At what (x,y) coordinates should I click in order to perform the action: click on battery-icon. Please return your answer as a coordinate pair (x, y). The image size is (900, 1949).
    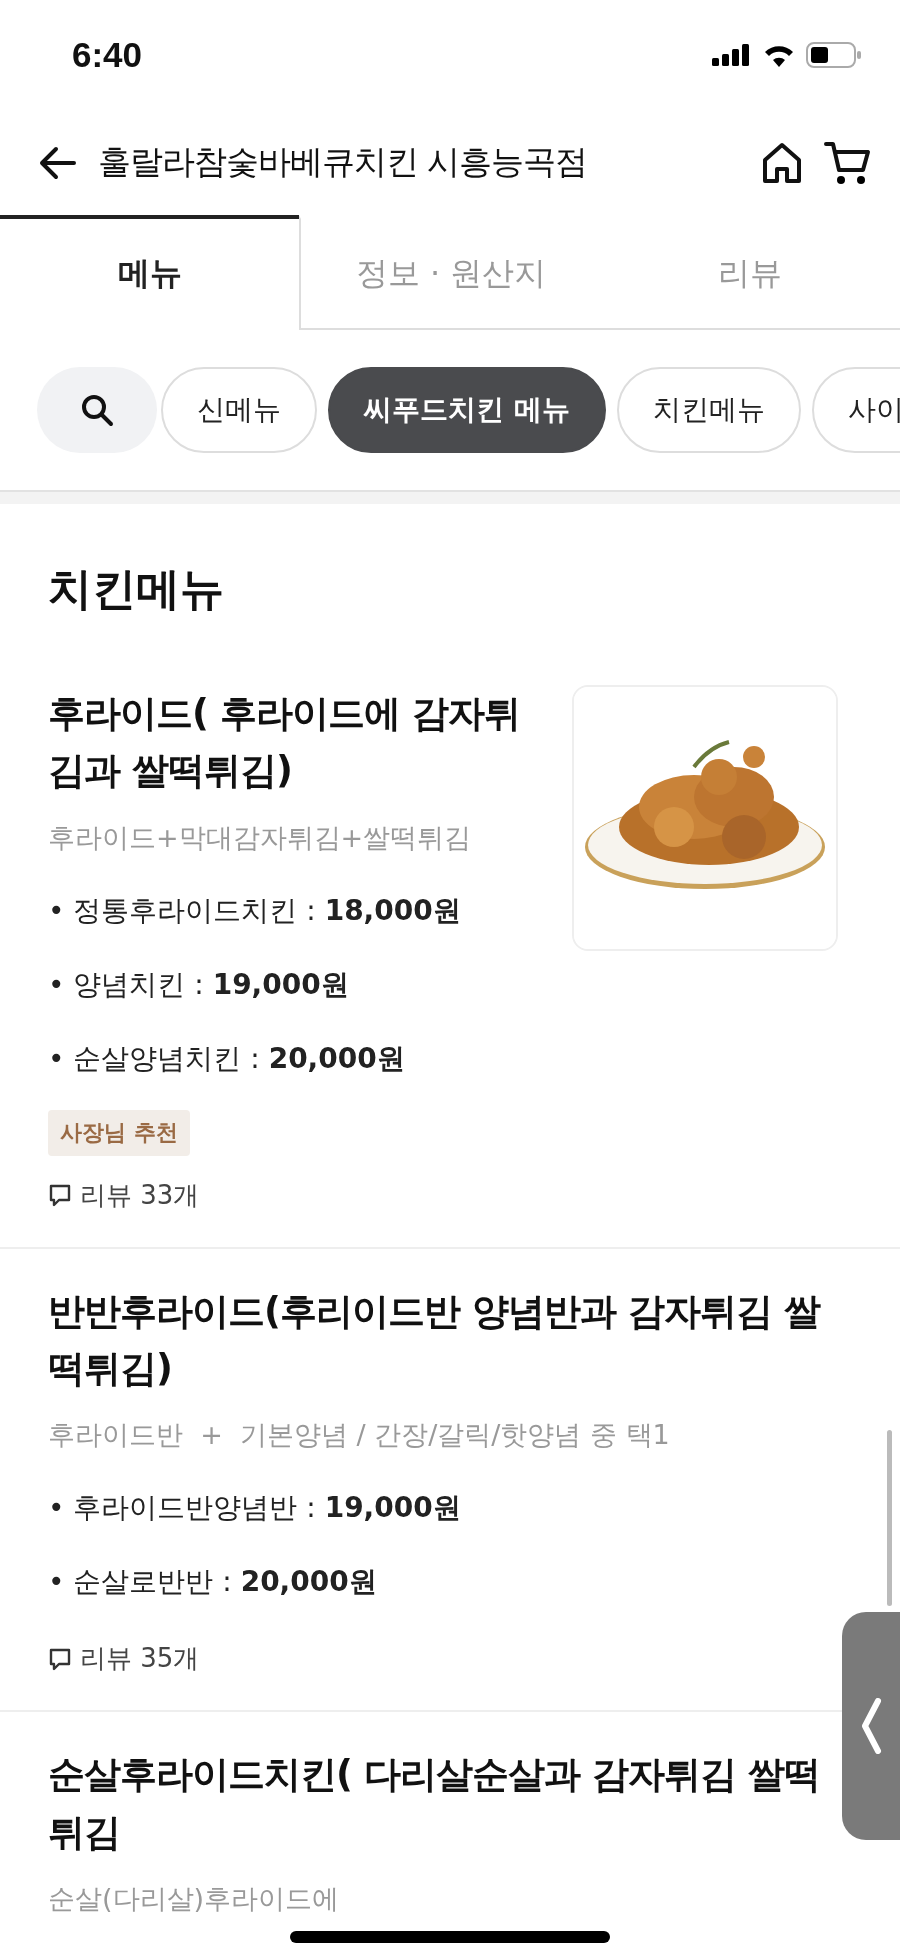
    Looking at the image, I should click on (834, 55).